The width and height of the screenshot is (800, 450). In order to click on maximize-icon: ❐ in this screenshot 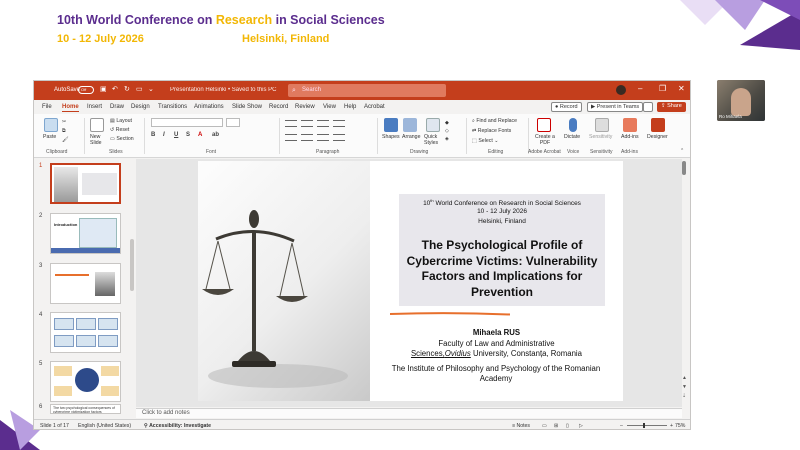, I will do `click(662, 88)`.